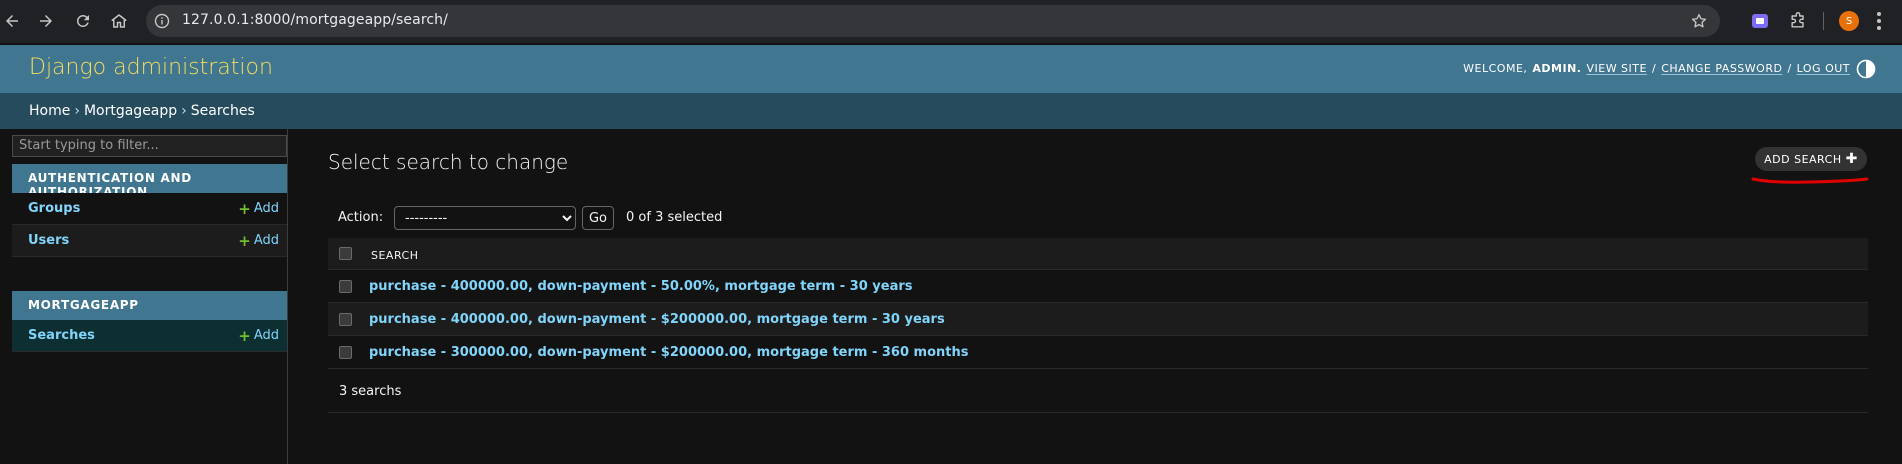  What do you see at coordinates (485, 218) in the screenshot?
I see `action-select: ---------` at bounding box center [485, 218].